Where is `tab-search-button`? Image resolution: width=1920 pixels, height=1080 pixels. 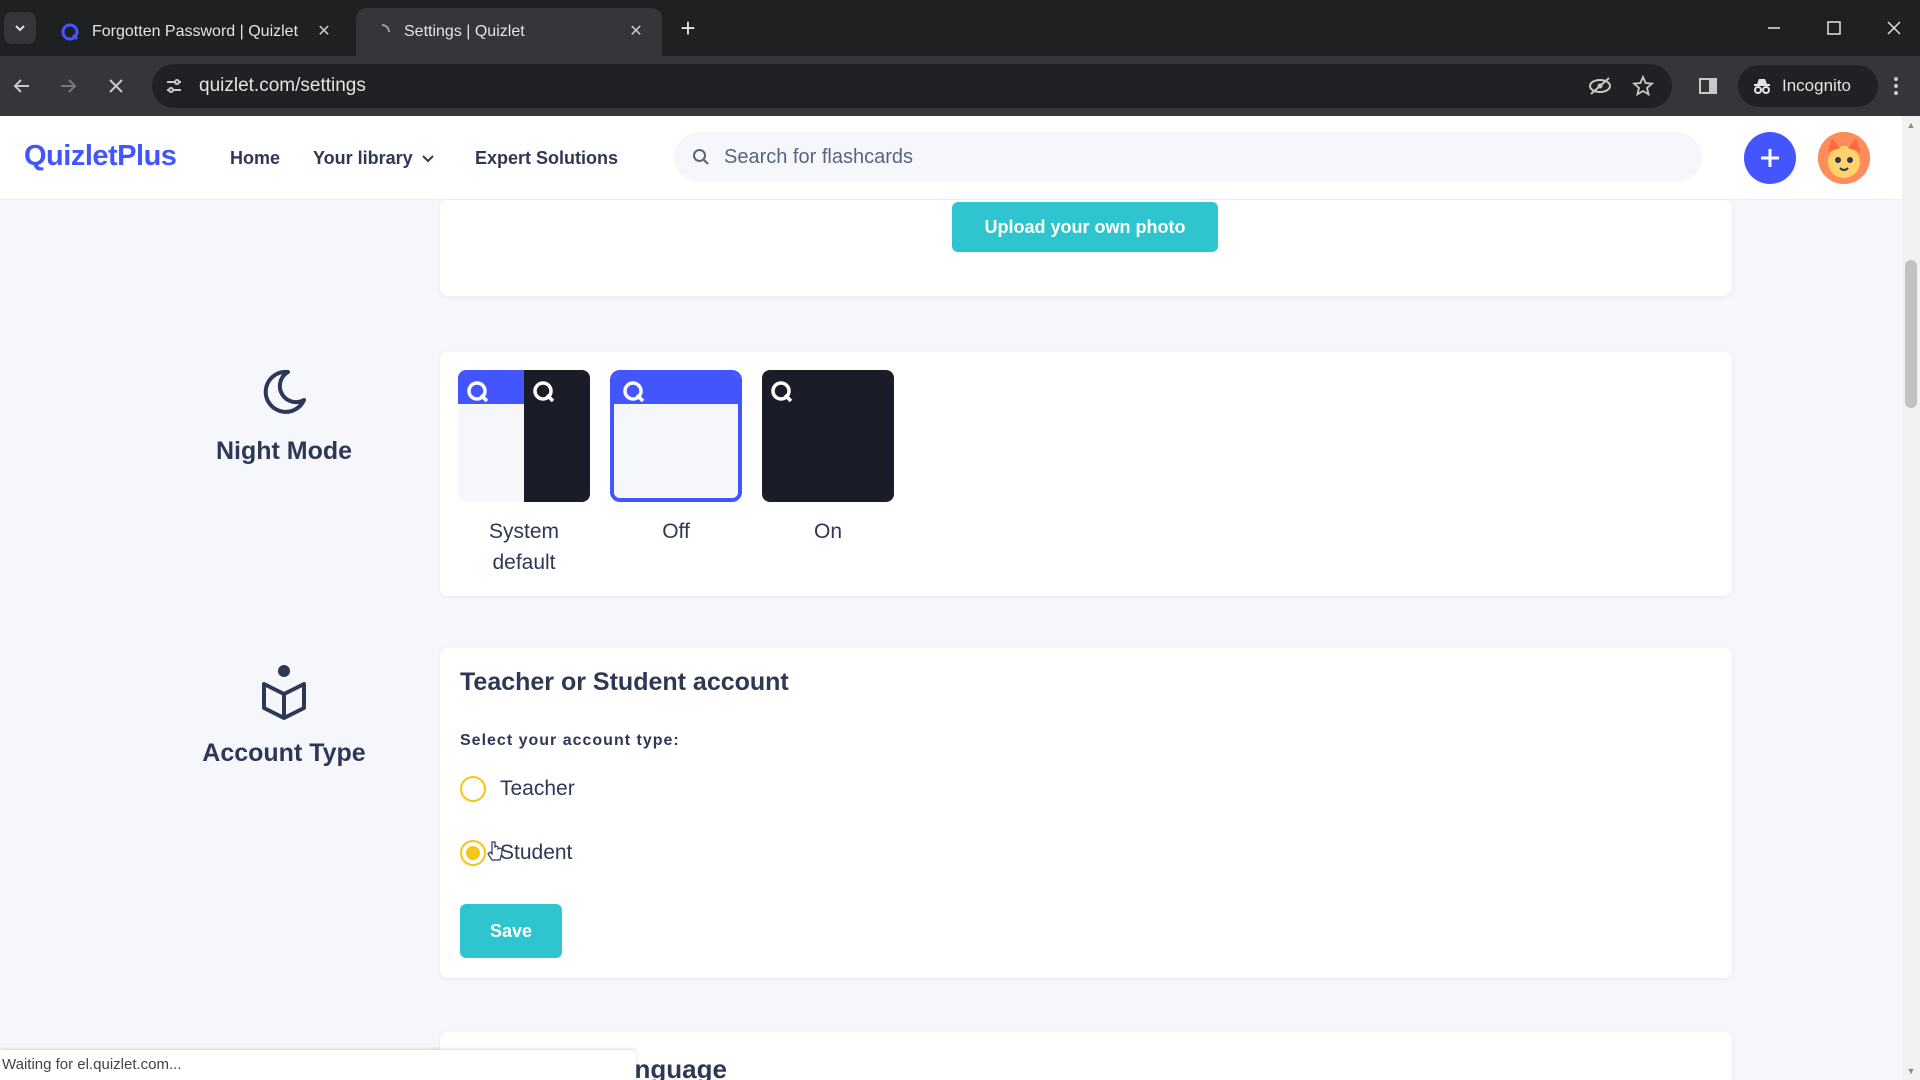
tab-search-button is located at coordinates (20, 28).